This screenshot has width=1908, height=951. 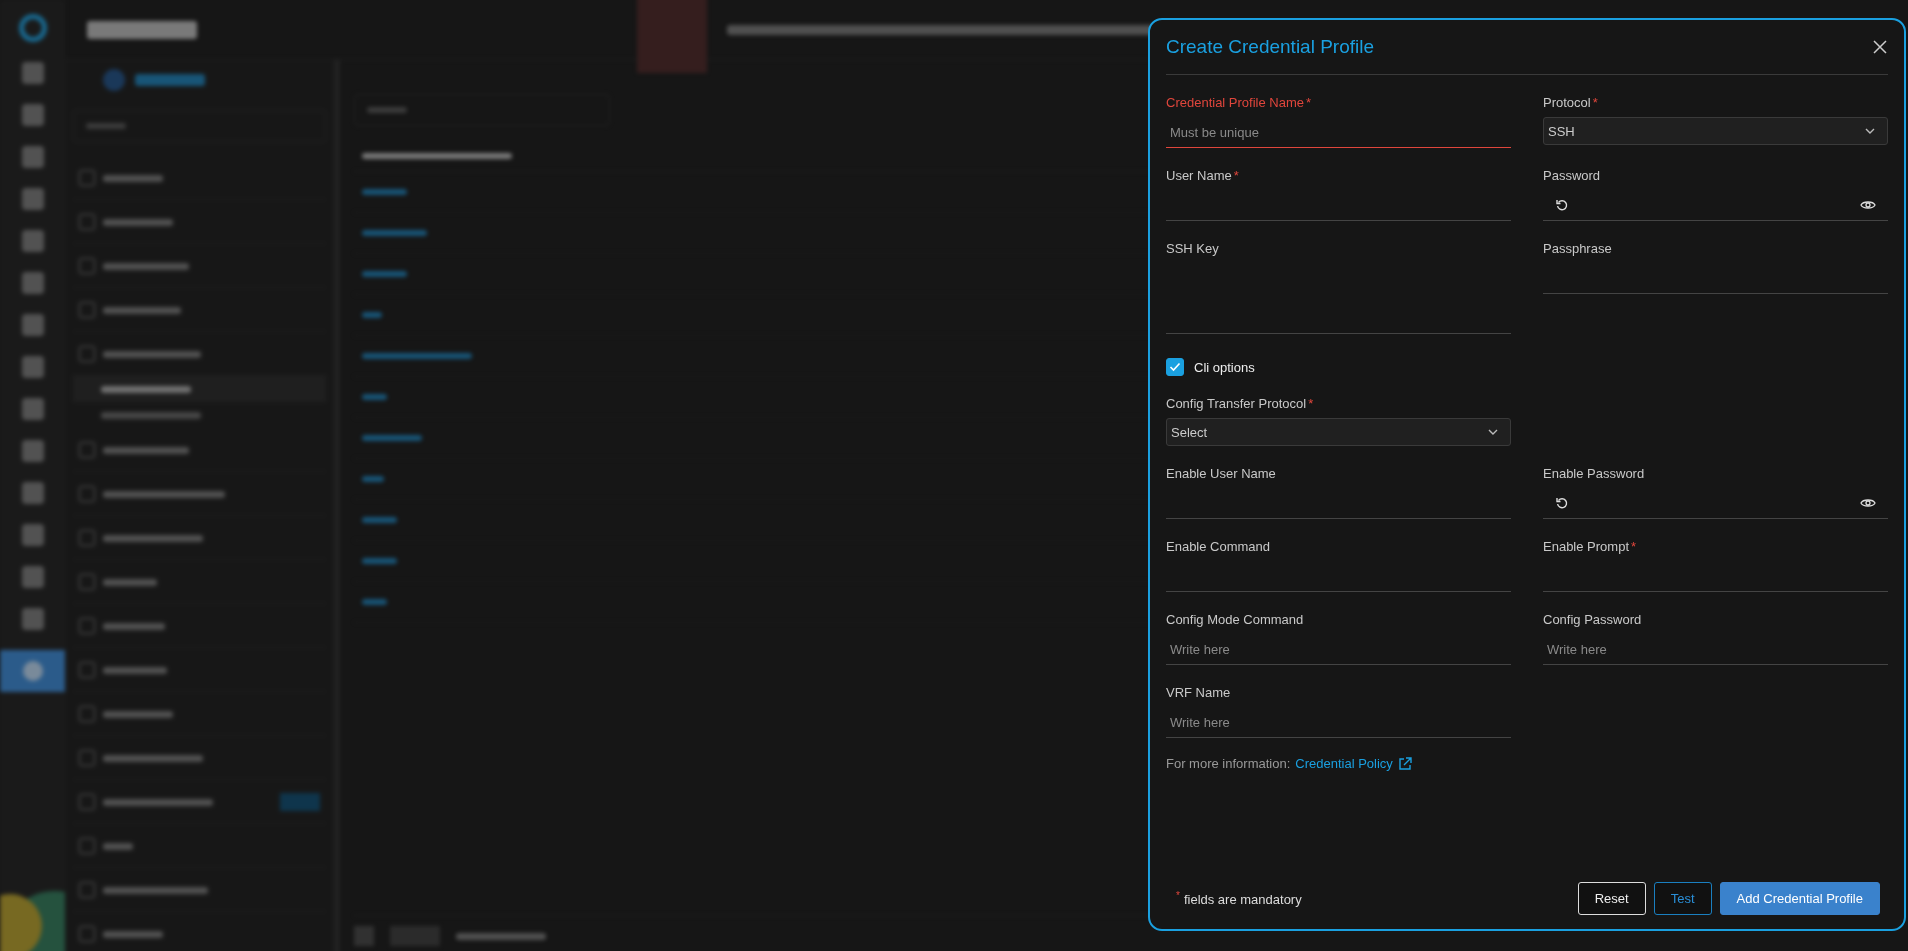 I want to click on nav-item, so click(x=32, y=671).